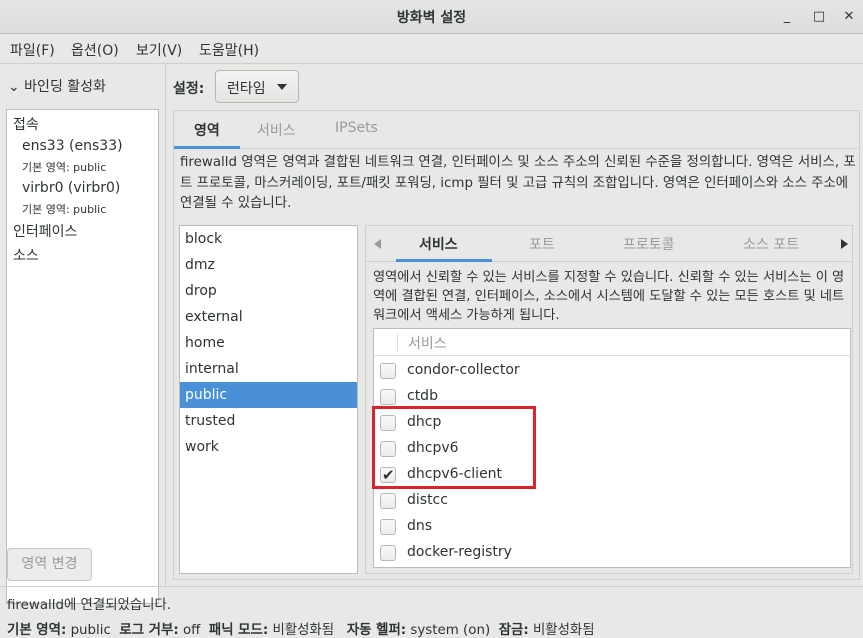 The height and width of the screenshot is (638, 863). I want to click on service-name: docker-registry, so click(459, 552).